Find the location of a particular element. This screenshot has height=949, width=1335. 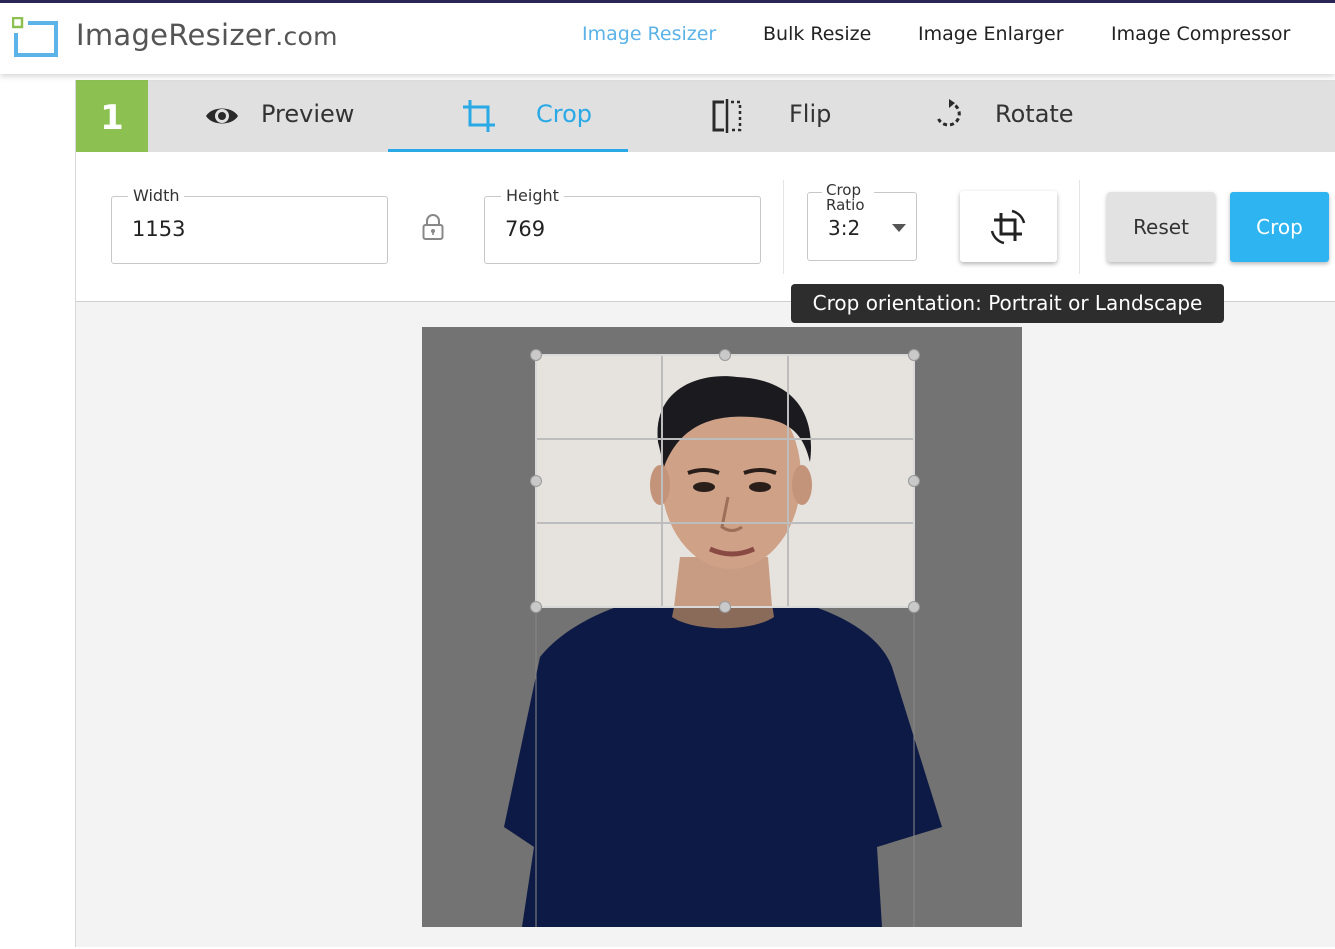

crop-handle-bottom-left is located at coordinates (536, 607).